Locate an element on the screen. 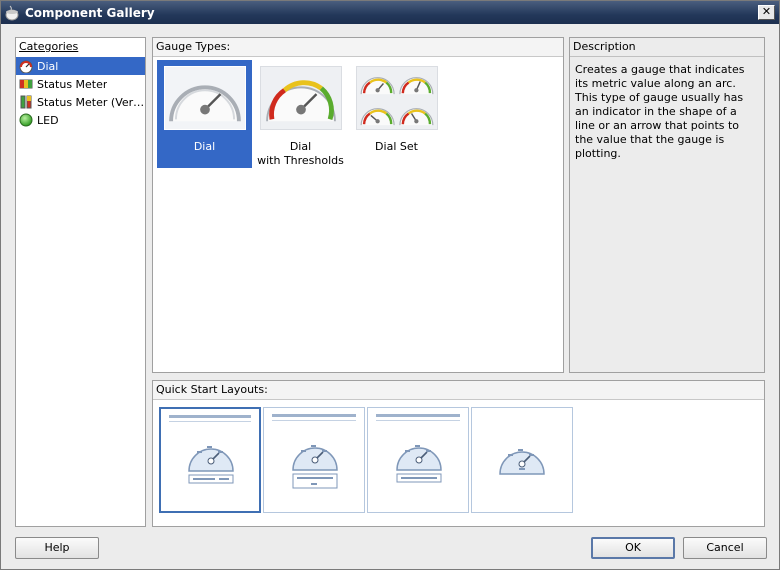 Image resolution: width=780 pixels, height=570 pixels. gauge-type-dial-set: Dial Set is located at coordinates (396, 114).